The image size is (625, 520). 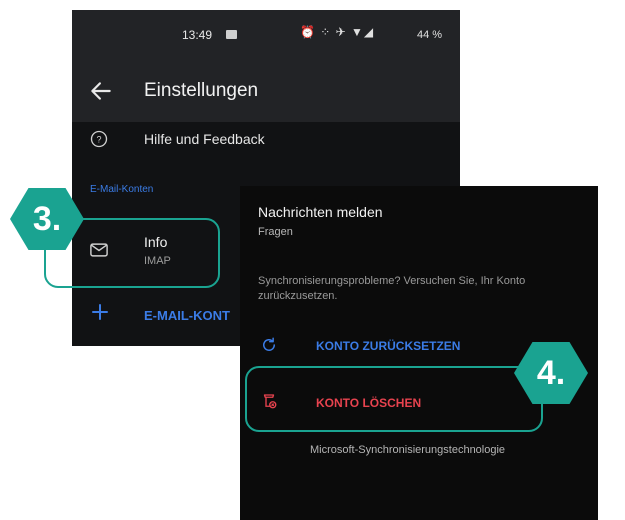 I want to click on reset-icon, so click(x=269, y=344).